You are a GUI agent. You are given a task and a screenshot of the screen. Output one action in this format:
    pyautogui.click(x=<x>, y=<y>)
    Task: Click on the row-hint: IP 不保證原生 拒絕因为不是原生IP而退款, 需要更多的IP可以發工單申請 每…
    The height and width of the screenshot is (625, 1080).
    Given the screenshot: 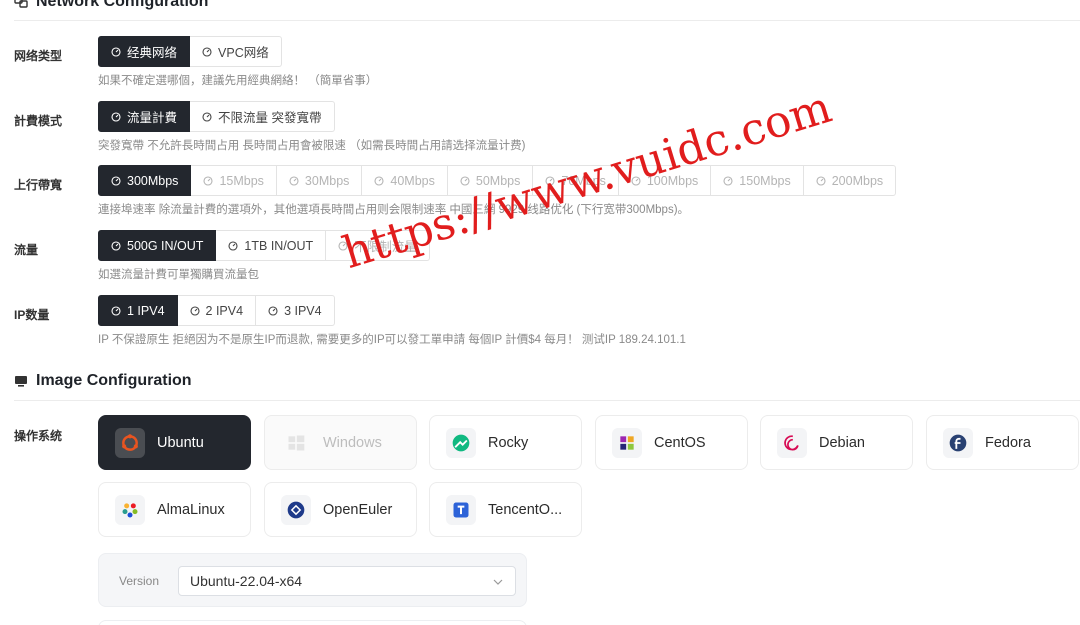 What is the action you would take?
    pyautogui.click(x=392, y=340)
    